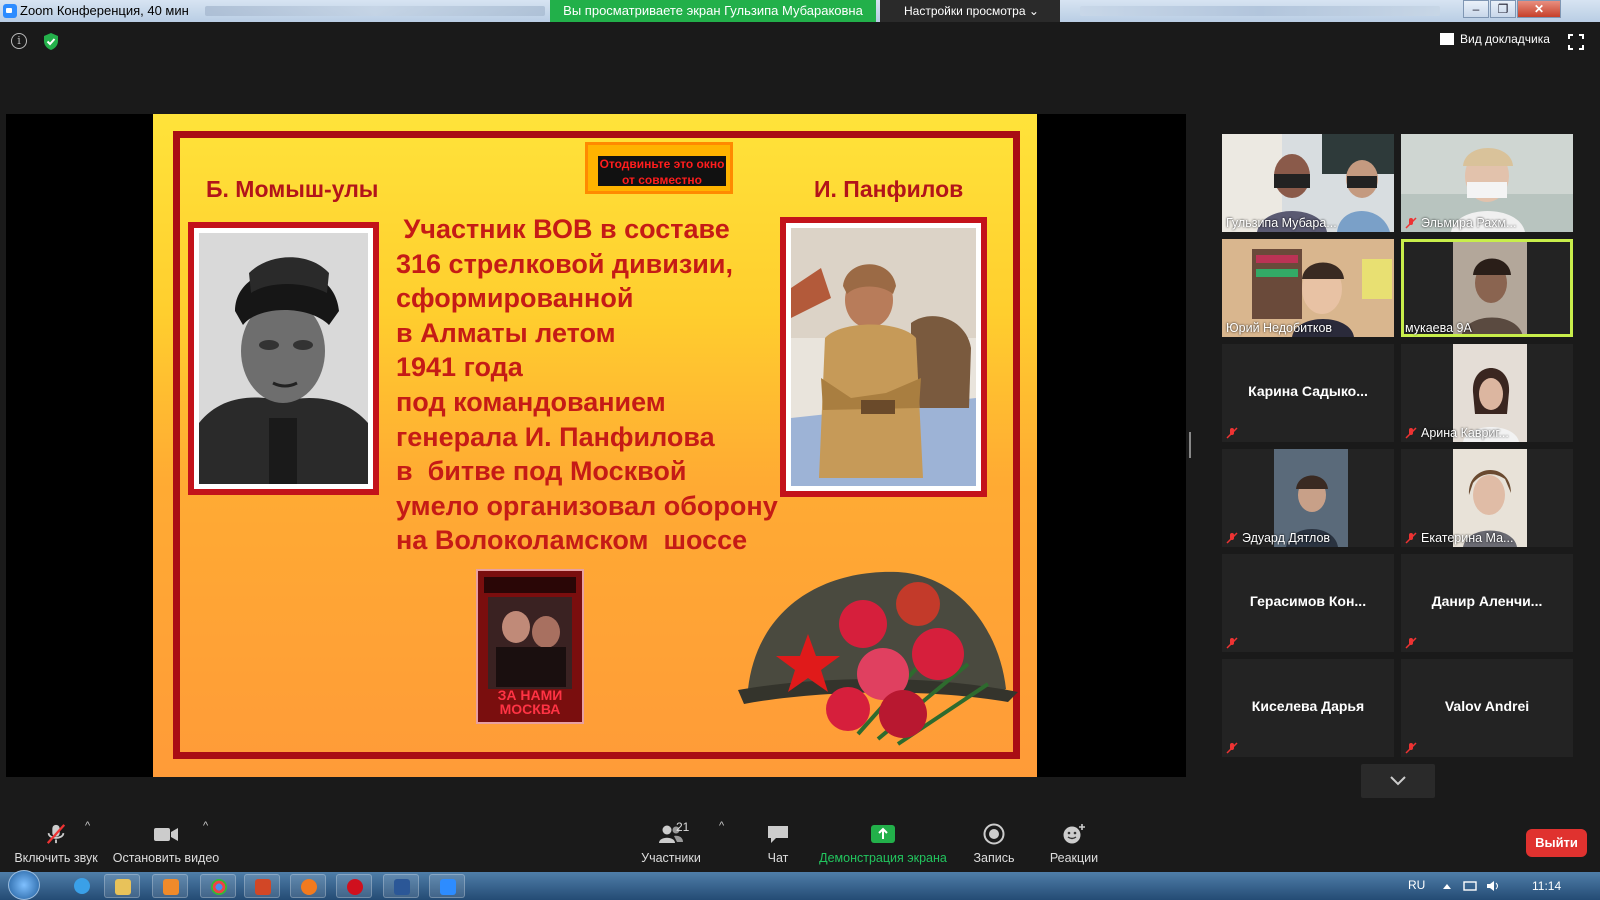  Describe the element at coordinates (778, 858) in the screenshot. I see `chat-label: Чат` at that location.